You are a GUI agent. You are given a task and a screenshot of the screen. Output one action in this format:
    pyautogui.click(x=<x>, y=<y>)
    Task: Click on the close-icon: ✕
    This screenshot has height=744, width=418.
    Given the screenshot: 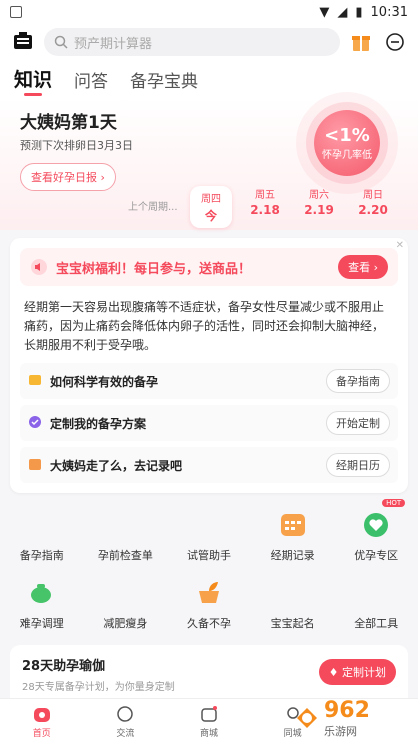 What is the action you would take?
    pyautogui.click(x=400, y=245)
    